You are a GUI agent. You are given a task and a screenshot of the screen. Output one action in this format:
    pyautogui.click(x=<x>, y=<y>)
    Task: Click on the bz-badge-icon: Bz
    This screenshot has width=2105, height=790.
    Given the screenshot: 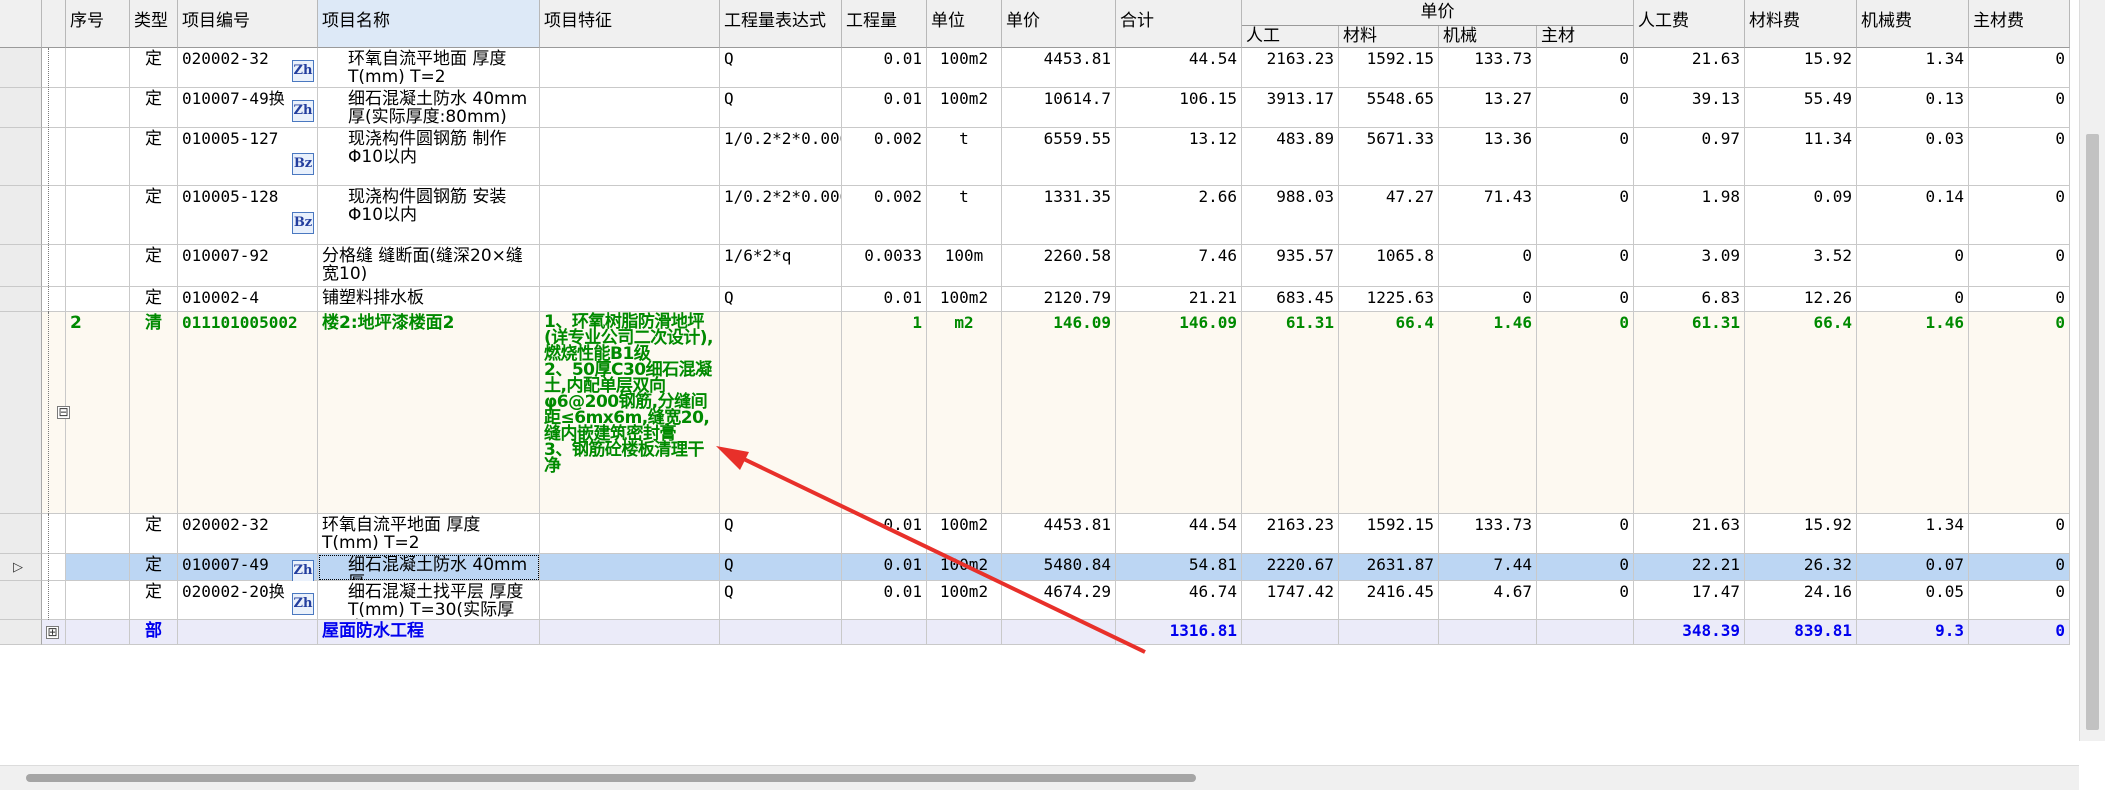 What is the action you would take?
    pyautogui.click(x=303, y=222)
    